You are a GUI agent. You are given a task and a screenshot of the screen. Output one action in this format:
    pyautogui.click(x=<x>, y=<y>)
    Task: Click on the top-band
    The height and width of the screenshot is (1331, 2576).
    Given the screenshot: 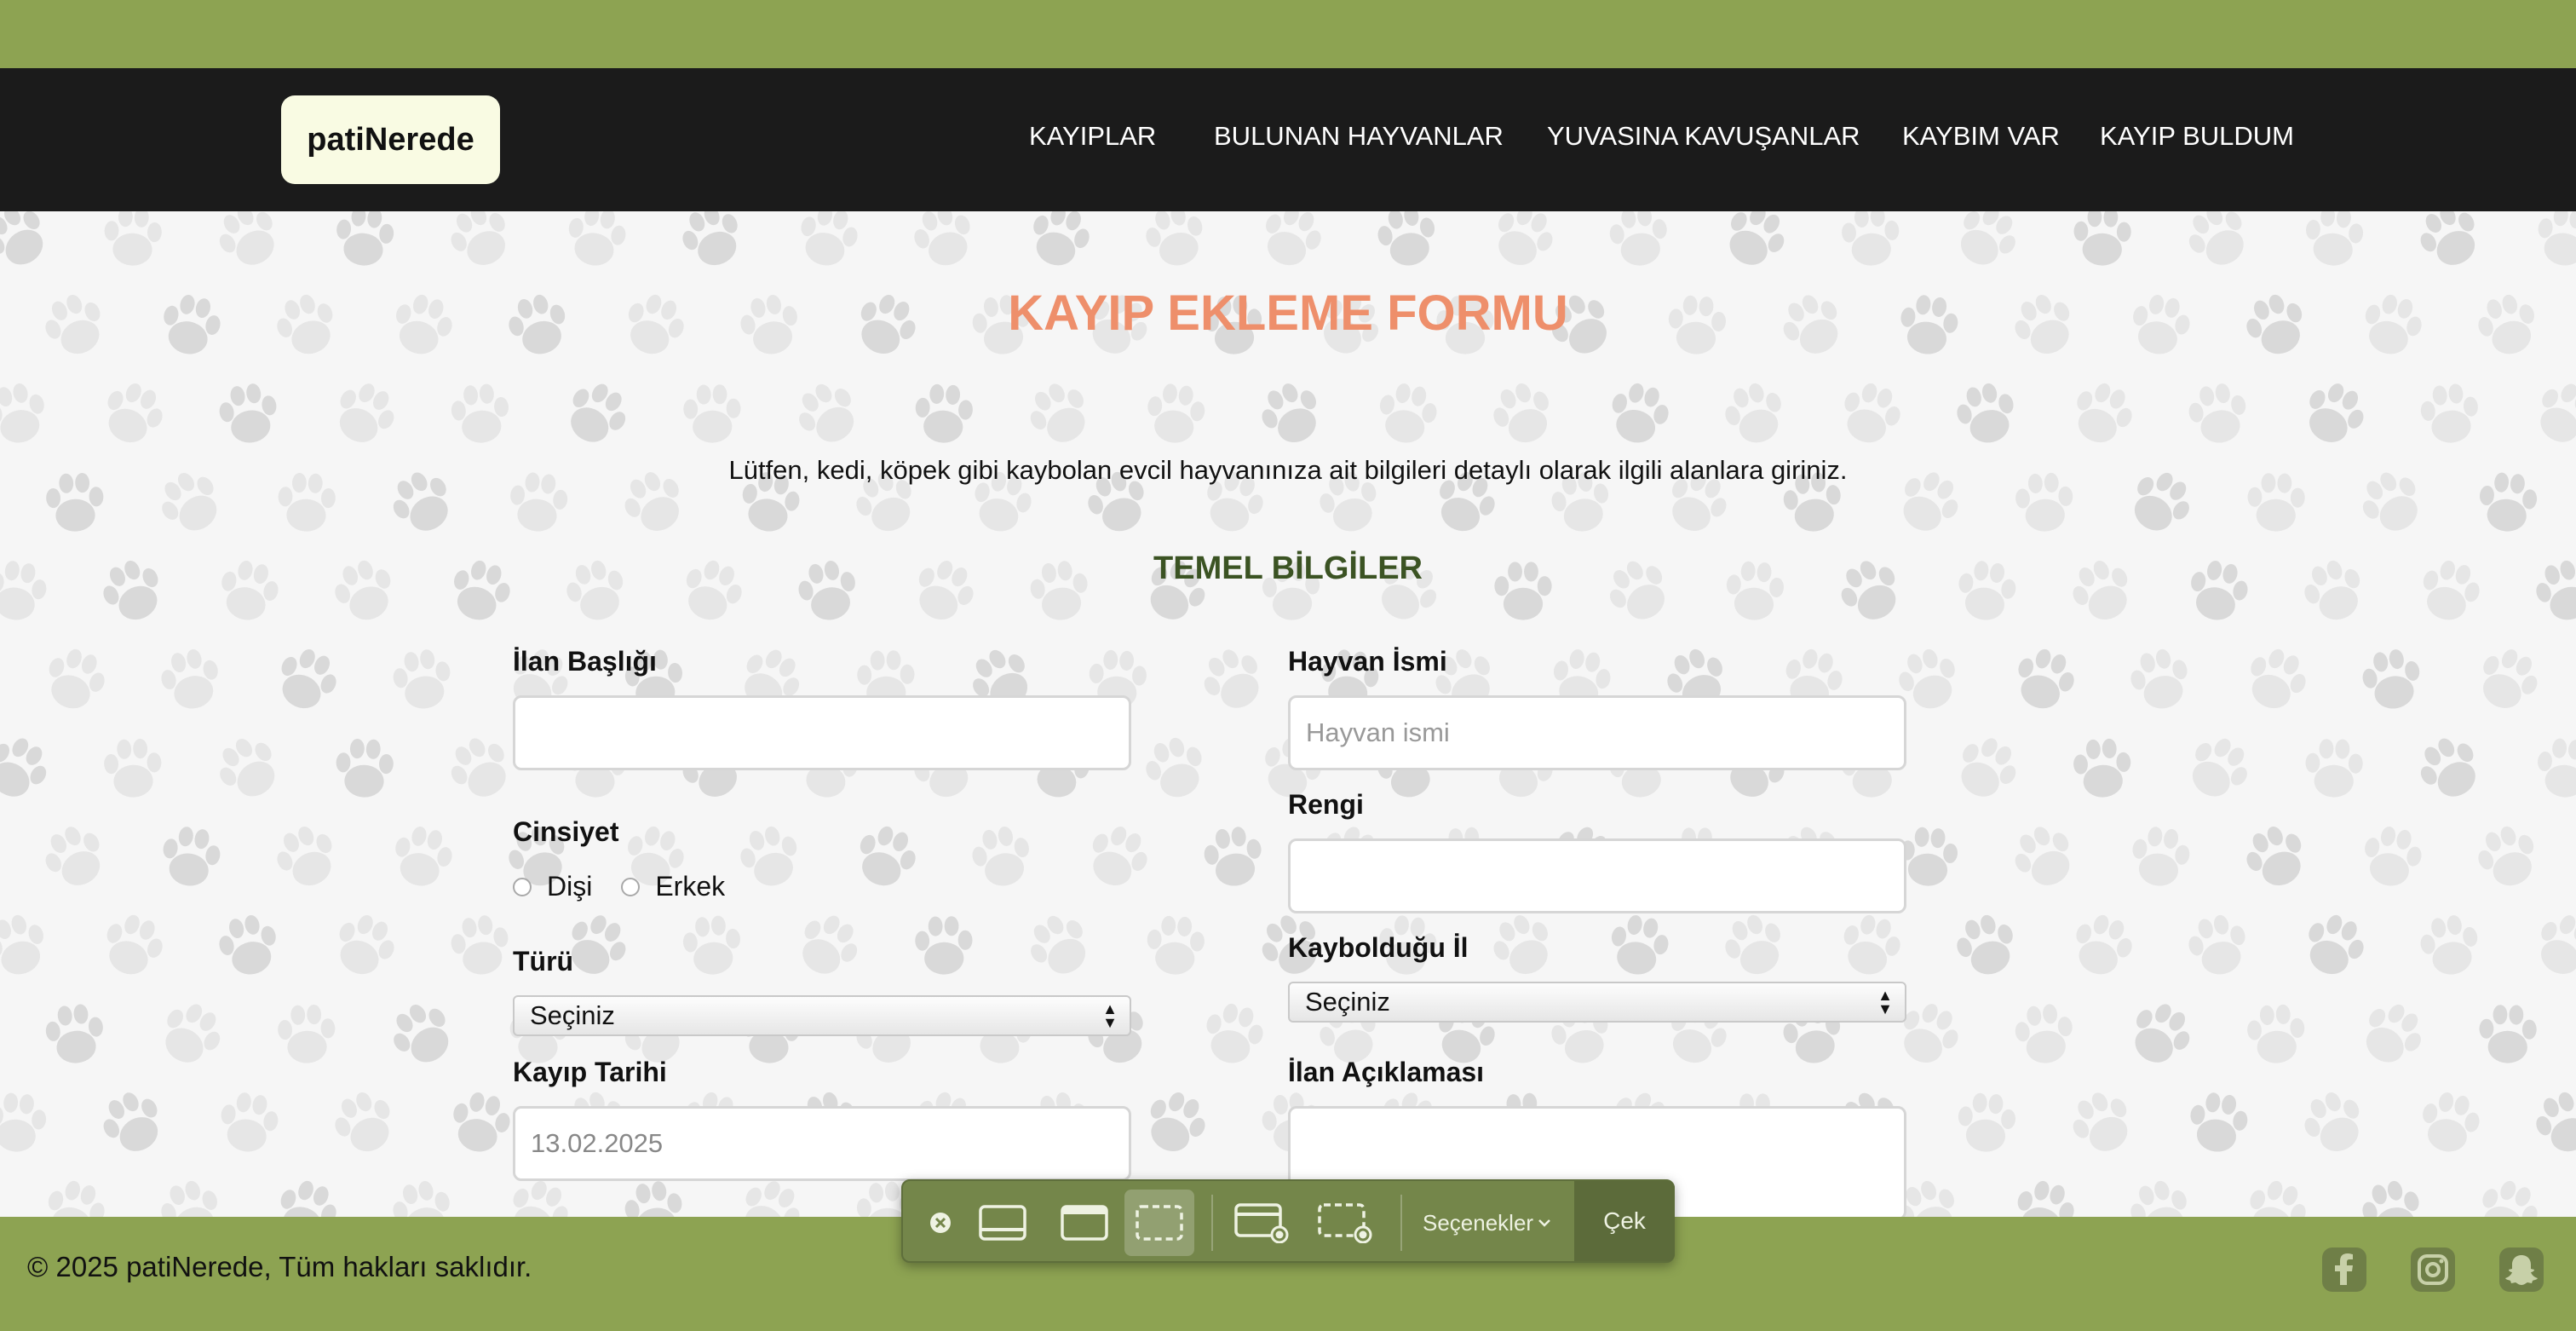 What is the action you would take?
    pyautogui.click(x=1288, y=34)
    